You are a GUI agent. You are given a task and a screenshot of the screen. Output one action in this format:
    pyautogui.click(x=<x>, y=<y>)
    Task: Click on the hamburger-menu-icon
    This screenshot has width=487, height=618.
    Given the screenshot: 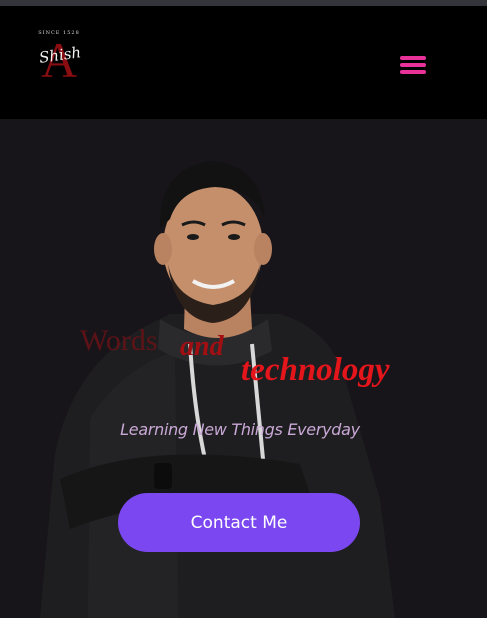 What is the action you would take?
    pyautogui.click(x=413, y=66)
    